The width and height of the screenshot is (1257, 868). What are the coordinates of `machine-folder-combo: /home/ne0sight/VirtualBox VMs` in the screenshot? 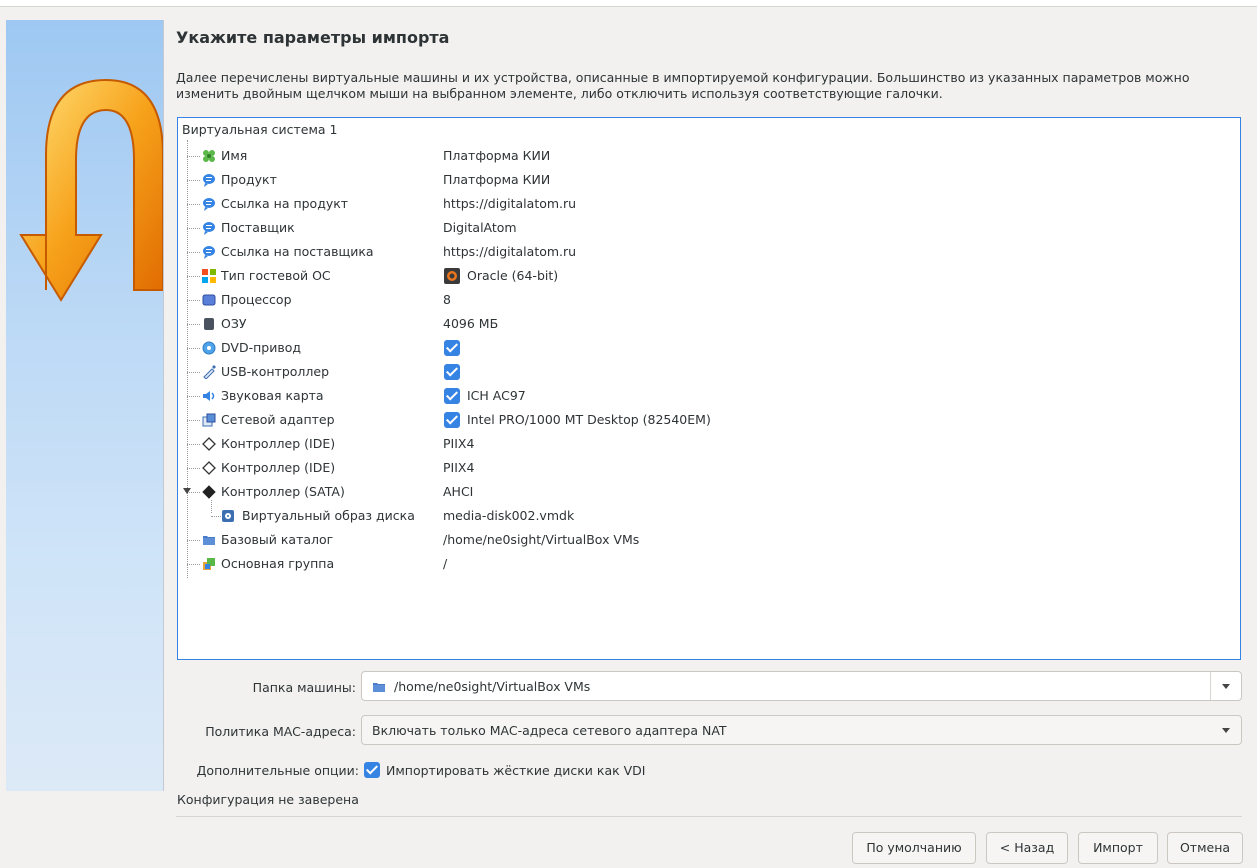 It's located at (801, 686).